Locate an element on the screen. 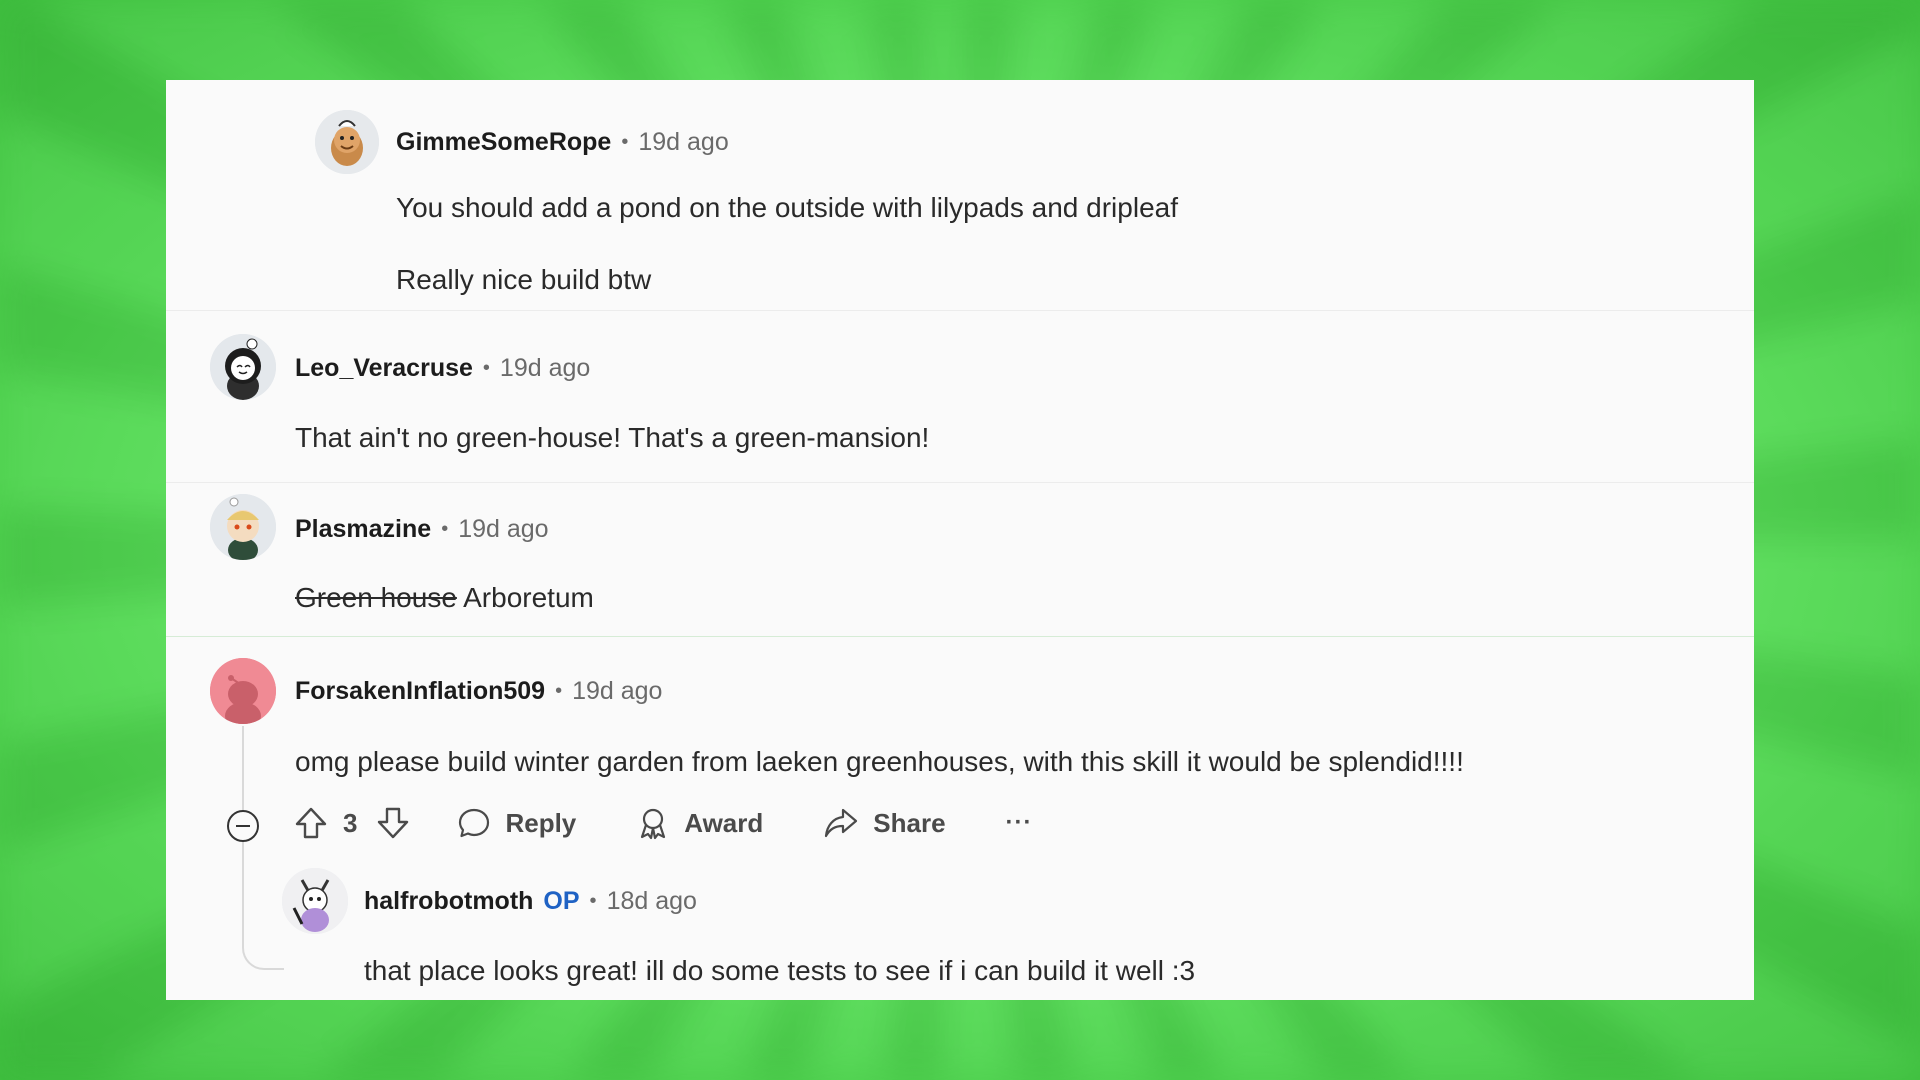  collapse-thread-button is located at coordinates (243, 826).